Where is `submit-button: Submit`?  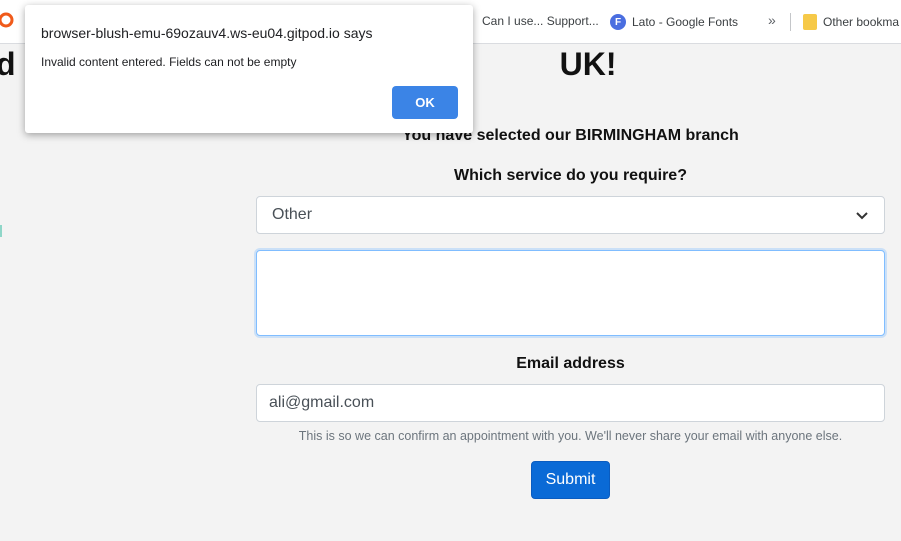
submit-button: Submit is located at coordinates (570, 480).